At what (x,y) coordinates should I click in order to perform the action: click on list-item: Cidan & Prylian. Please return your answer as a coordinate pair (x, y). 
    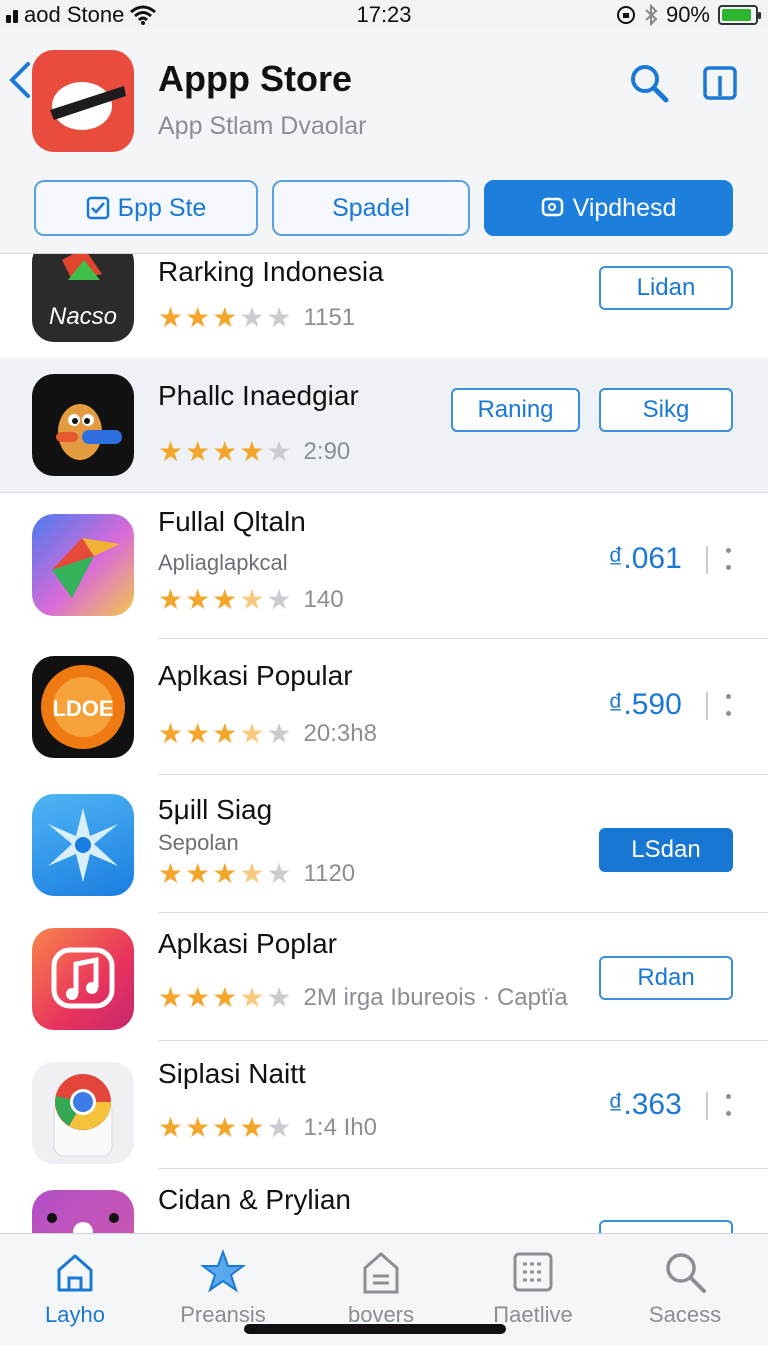
    Looking at the image, I should click on (384, 1201).